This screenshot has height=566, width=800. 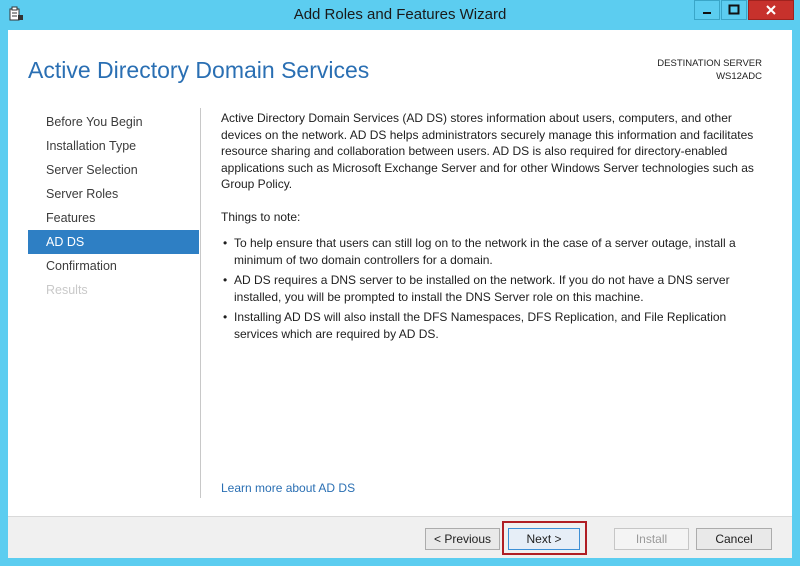 What do you see at coordinates (113, 146) in the screenshot?
I see `nav-item-installation-type: Installation Type` at bounding box center [113, 146].